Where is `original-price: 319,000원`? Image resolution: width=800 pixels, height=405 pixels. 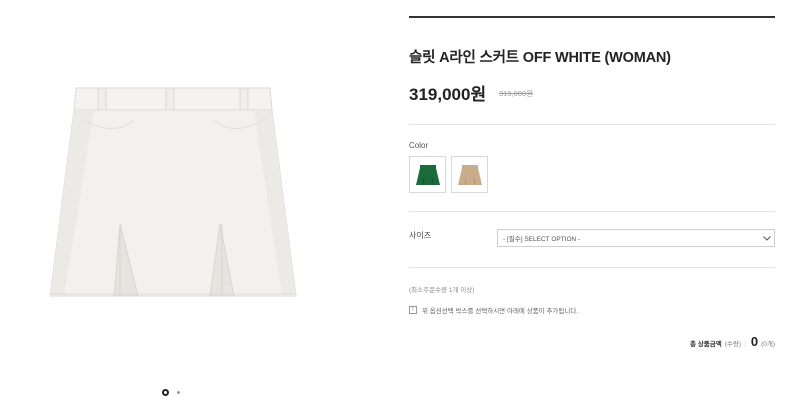
original-price: 319,000원 is located at coordinates (516, 93).